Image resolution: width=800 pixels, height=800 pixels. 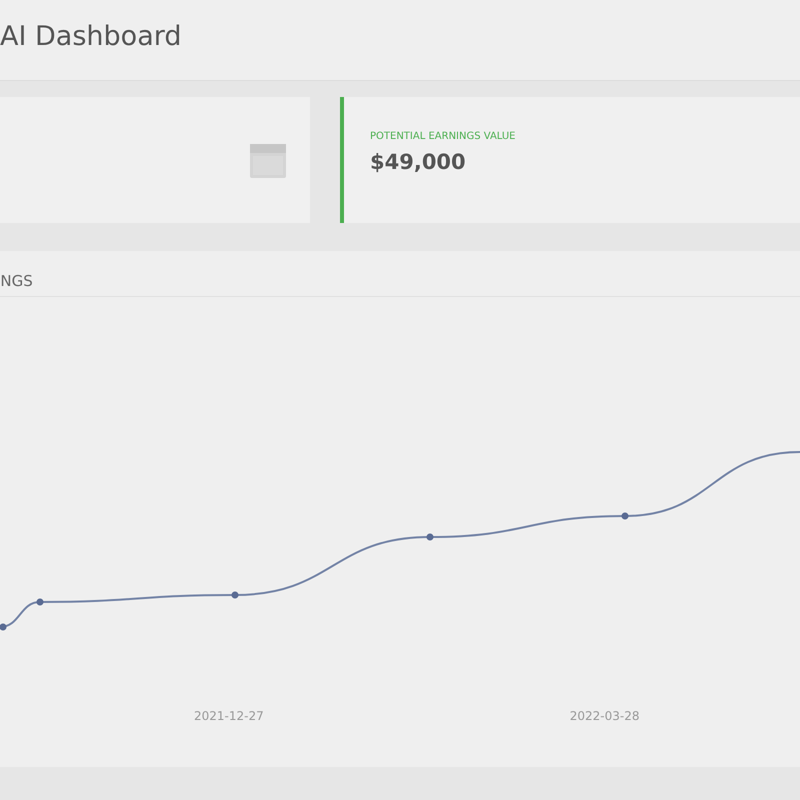 I want to click on stat-value: $49,000, so click(x=418, y=162).